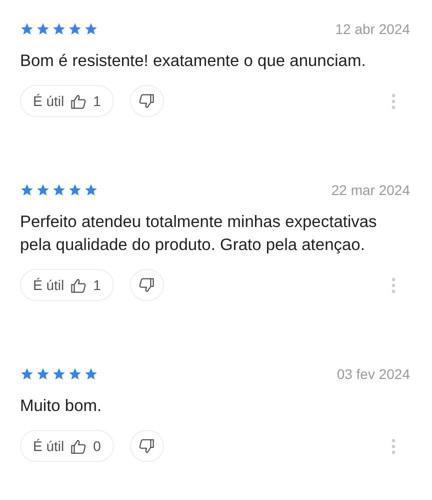 This screenshot has width=432, height=500. Describe the element at coordinates (199, 234) in the screenshot. I see `review-text: Perfeito atendeu totalmente minhas expectativas pela qualidade do produto. Grato pela atençao.` at that location.